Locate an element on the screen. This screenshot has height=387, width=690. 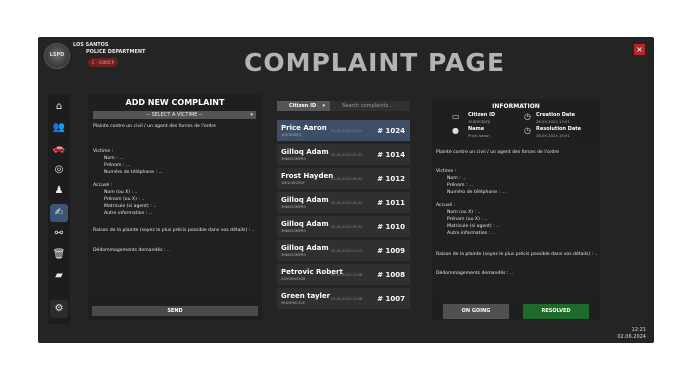
creation-date-label: Creation Date is located at coordinates (556, 115).